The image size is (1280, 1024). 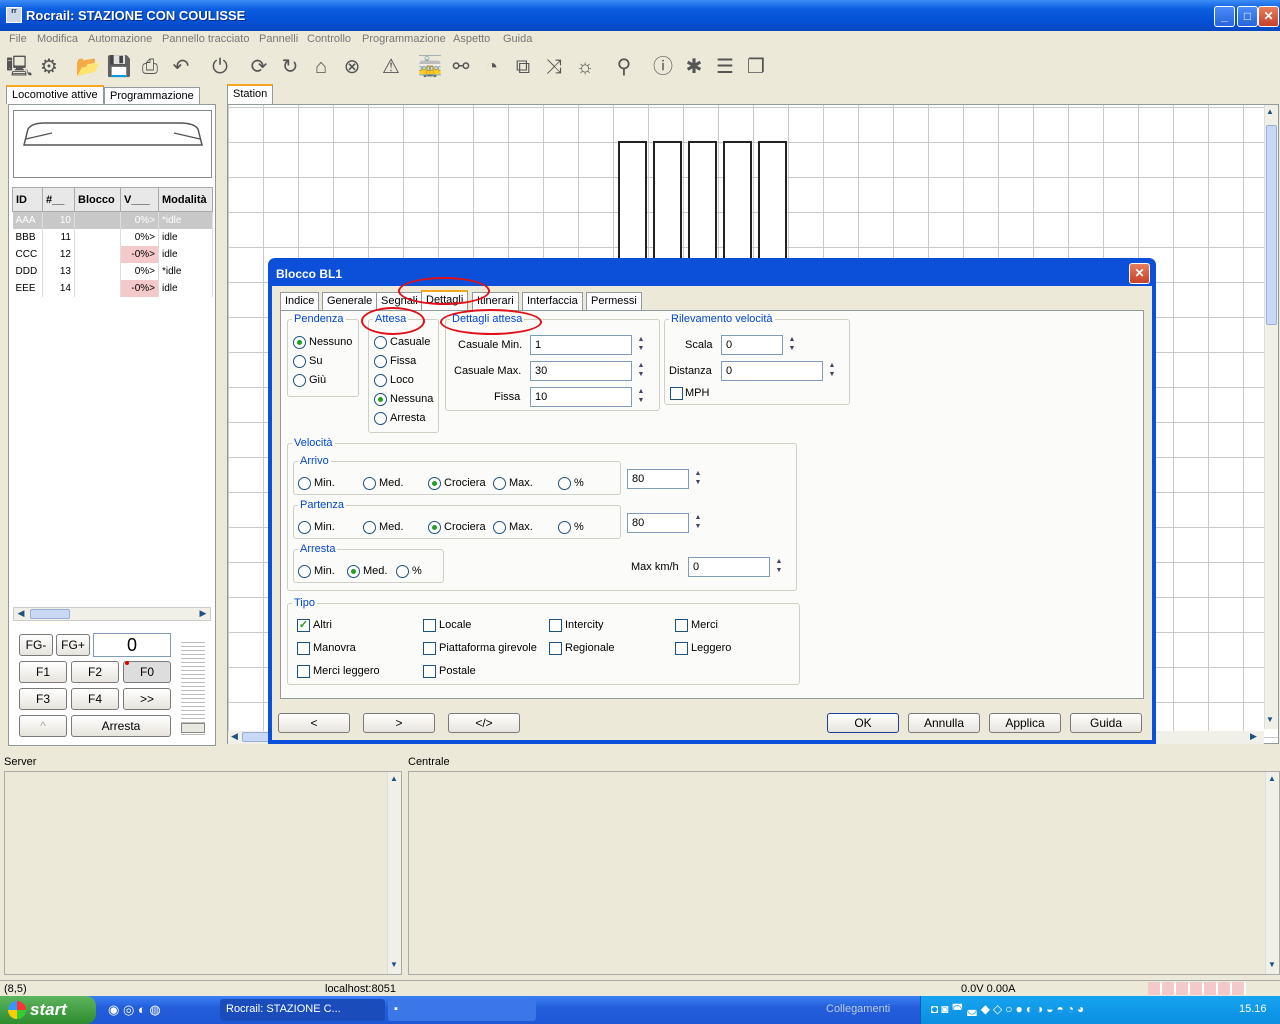 I want to click on distanza-input: 0, so click(x=772, y=371).